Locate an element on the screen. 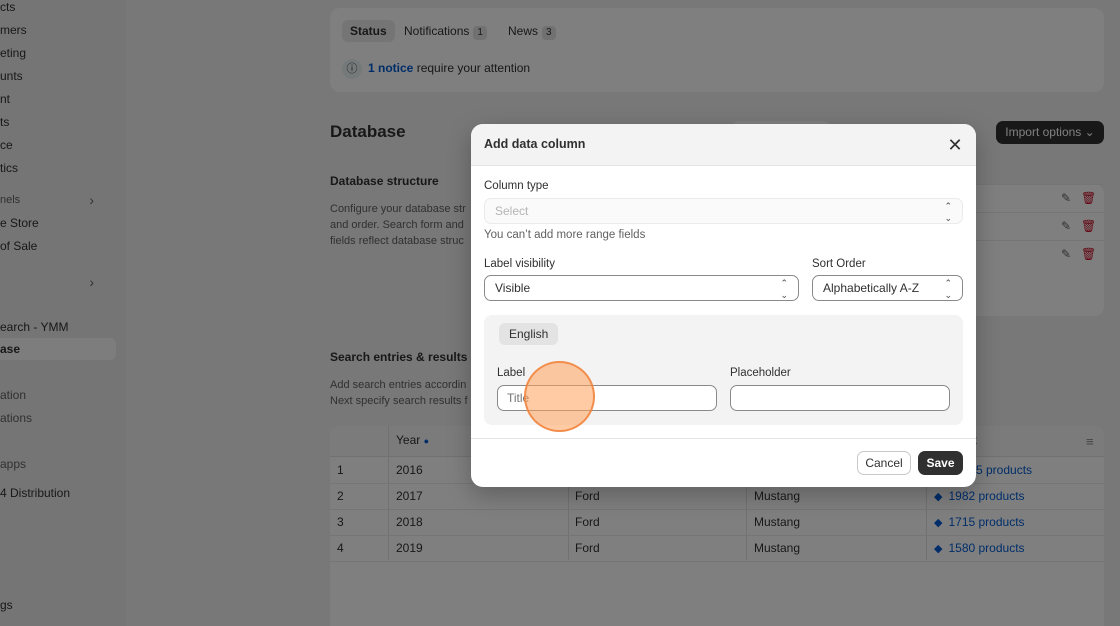 This screenshot has height=626, width=1120. save-button: Save is located at coordinates (940, 463).